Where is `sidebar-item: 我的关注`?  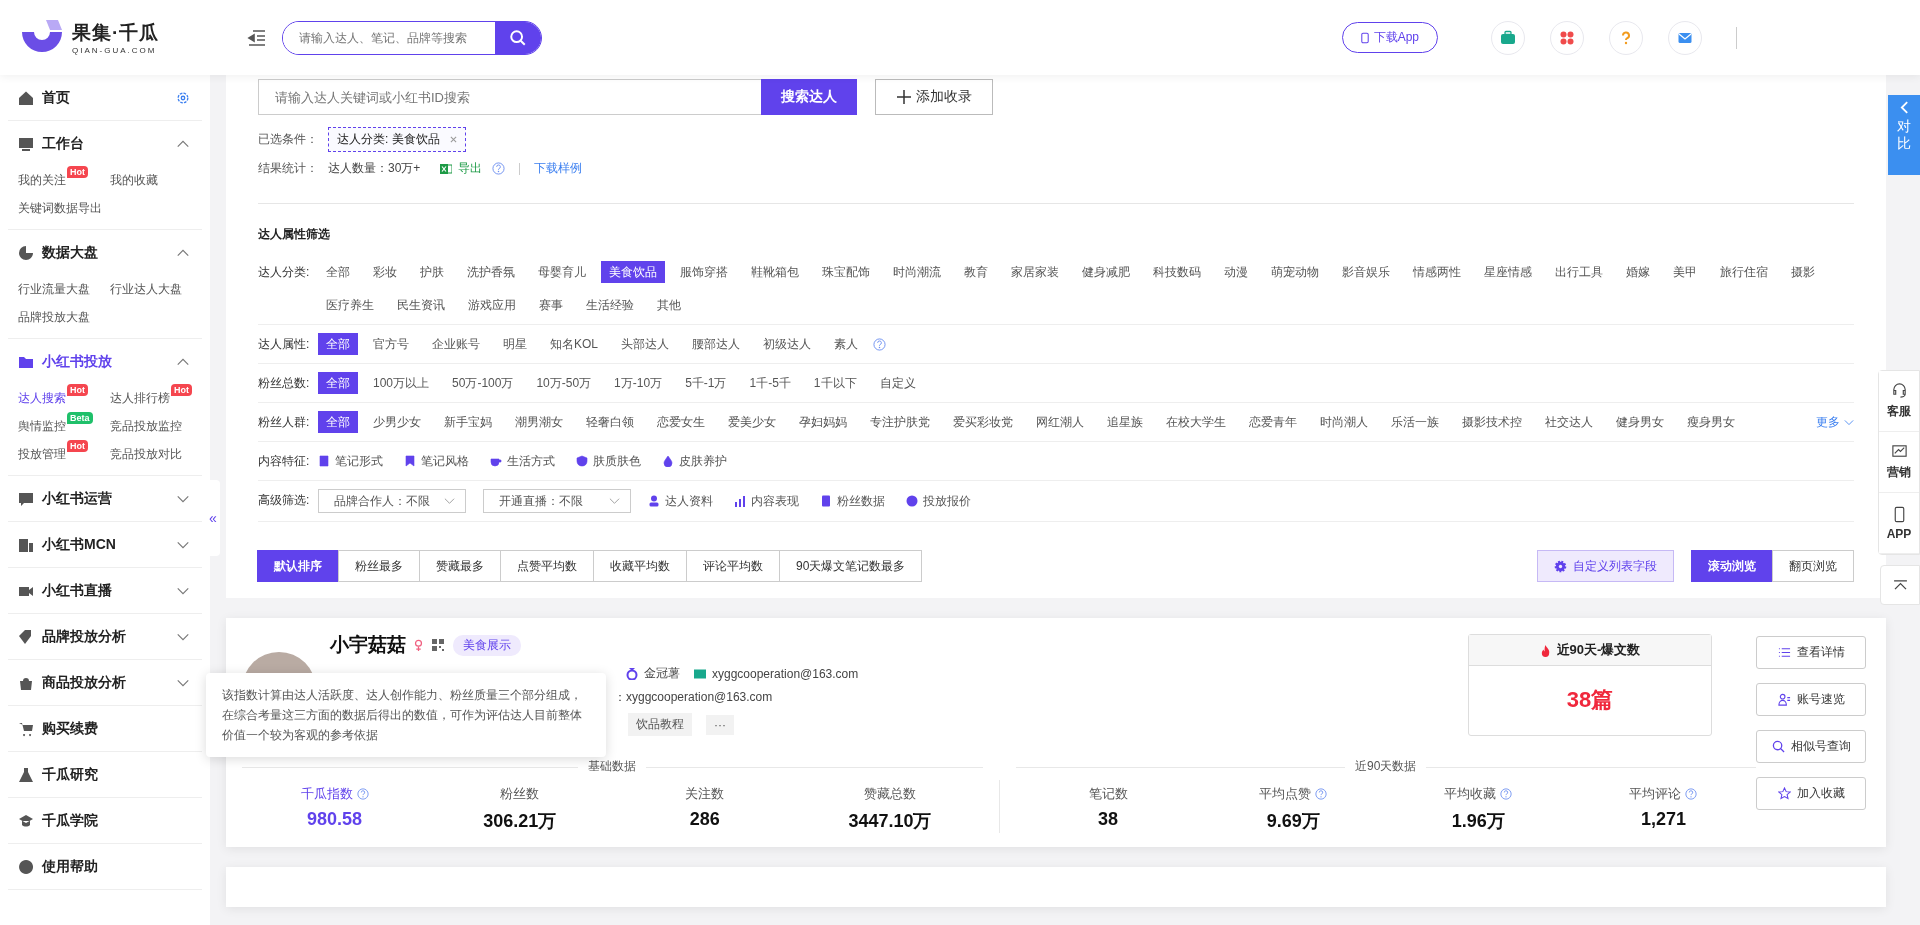
sidebar-item: 我的关注 is located at coordinates (42, 177).